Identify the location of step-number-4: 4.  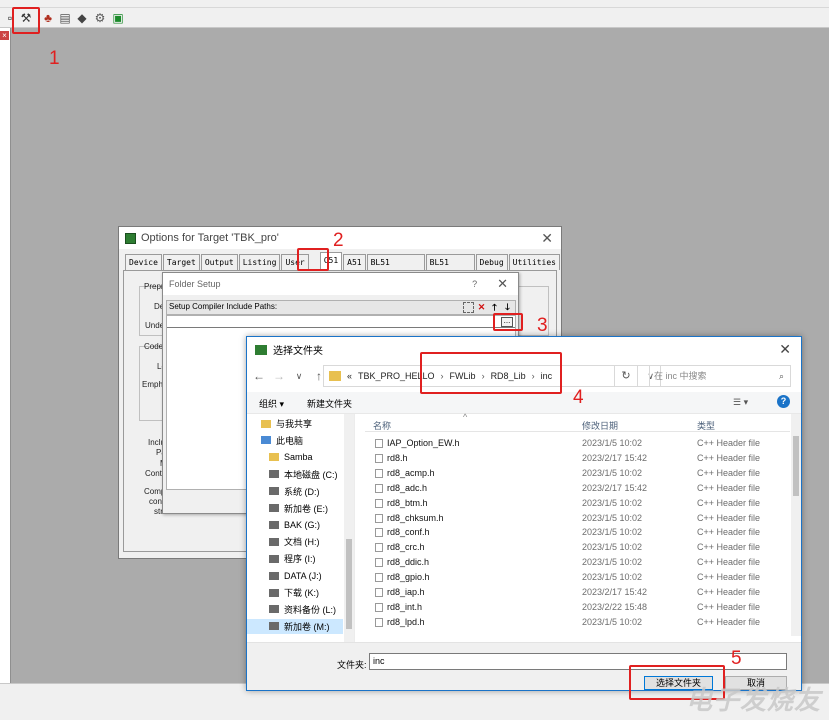
(578, 397).